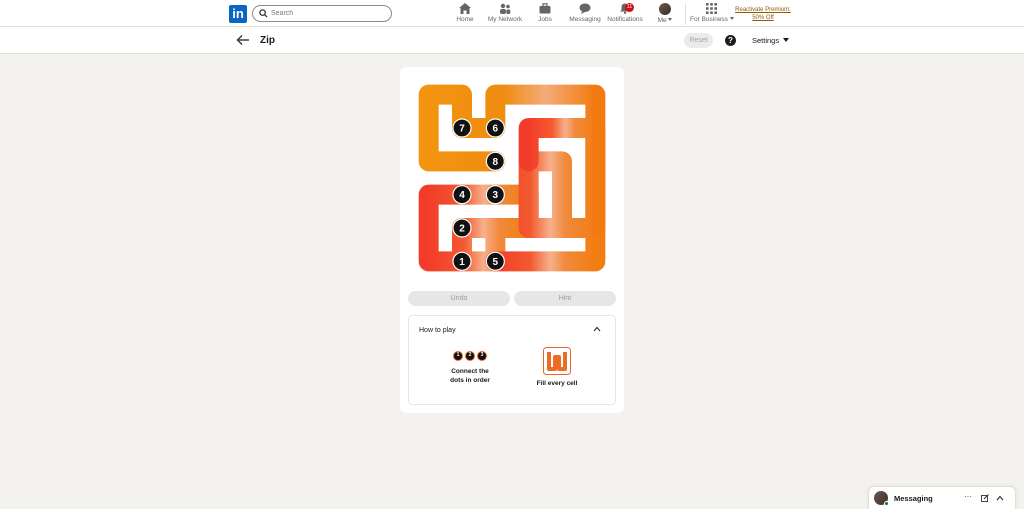  I want to click on notifications-badge: 11, so click(629, 7).